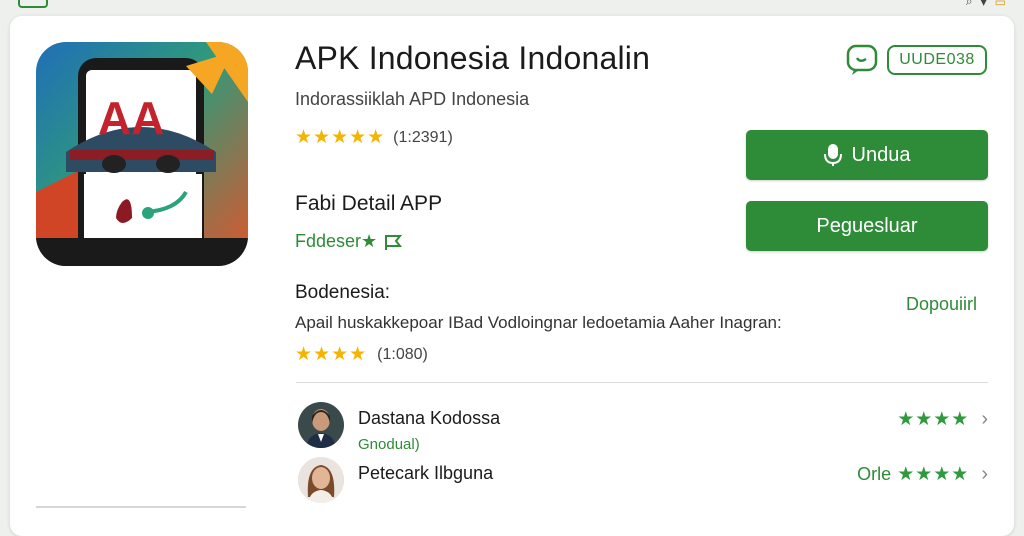  I want to click on code-badge: UUDE038, so click(937, 60).